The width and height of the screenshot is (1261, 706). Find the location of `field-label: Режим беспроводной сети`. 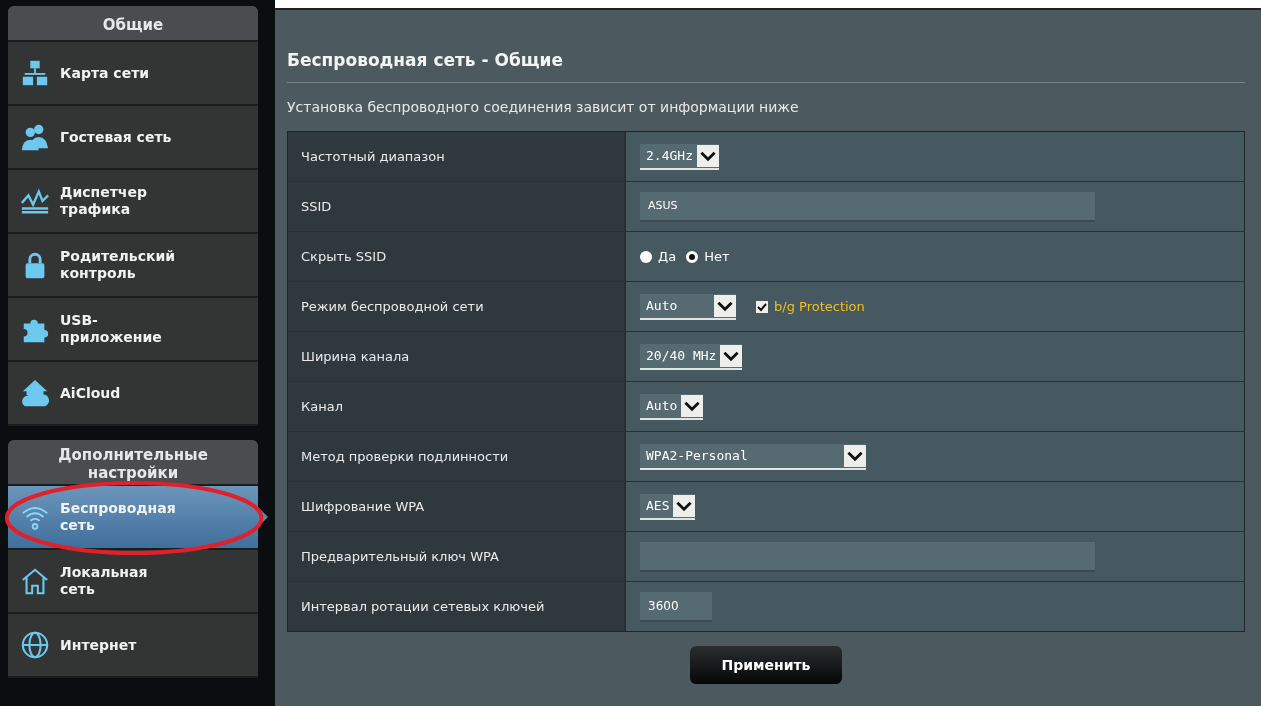

field-label: Режим беспроводной сети is located at coordinates (457, 306).